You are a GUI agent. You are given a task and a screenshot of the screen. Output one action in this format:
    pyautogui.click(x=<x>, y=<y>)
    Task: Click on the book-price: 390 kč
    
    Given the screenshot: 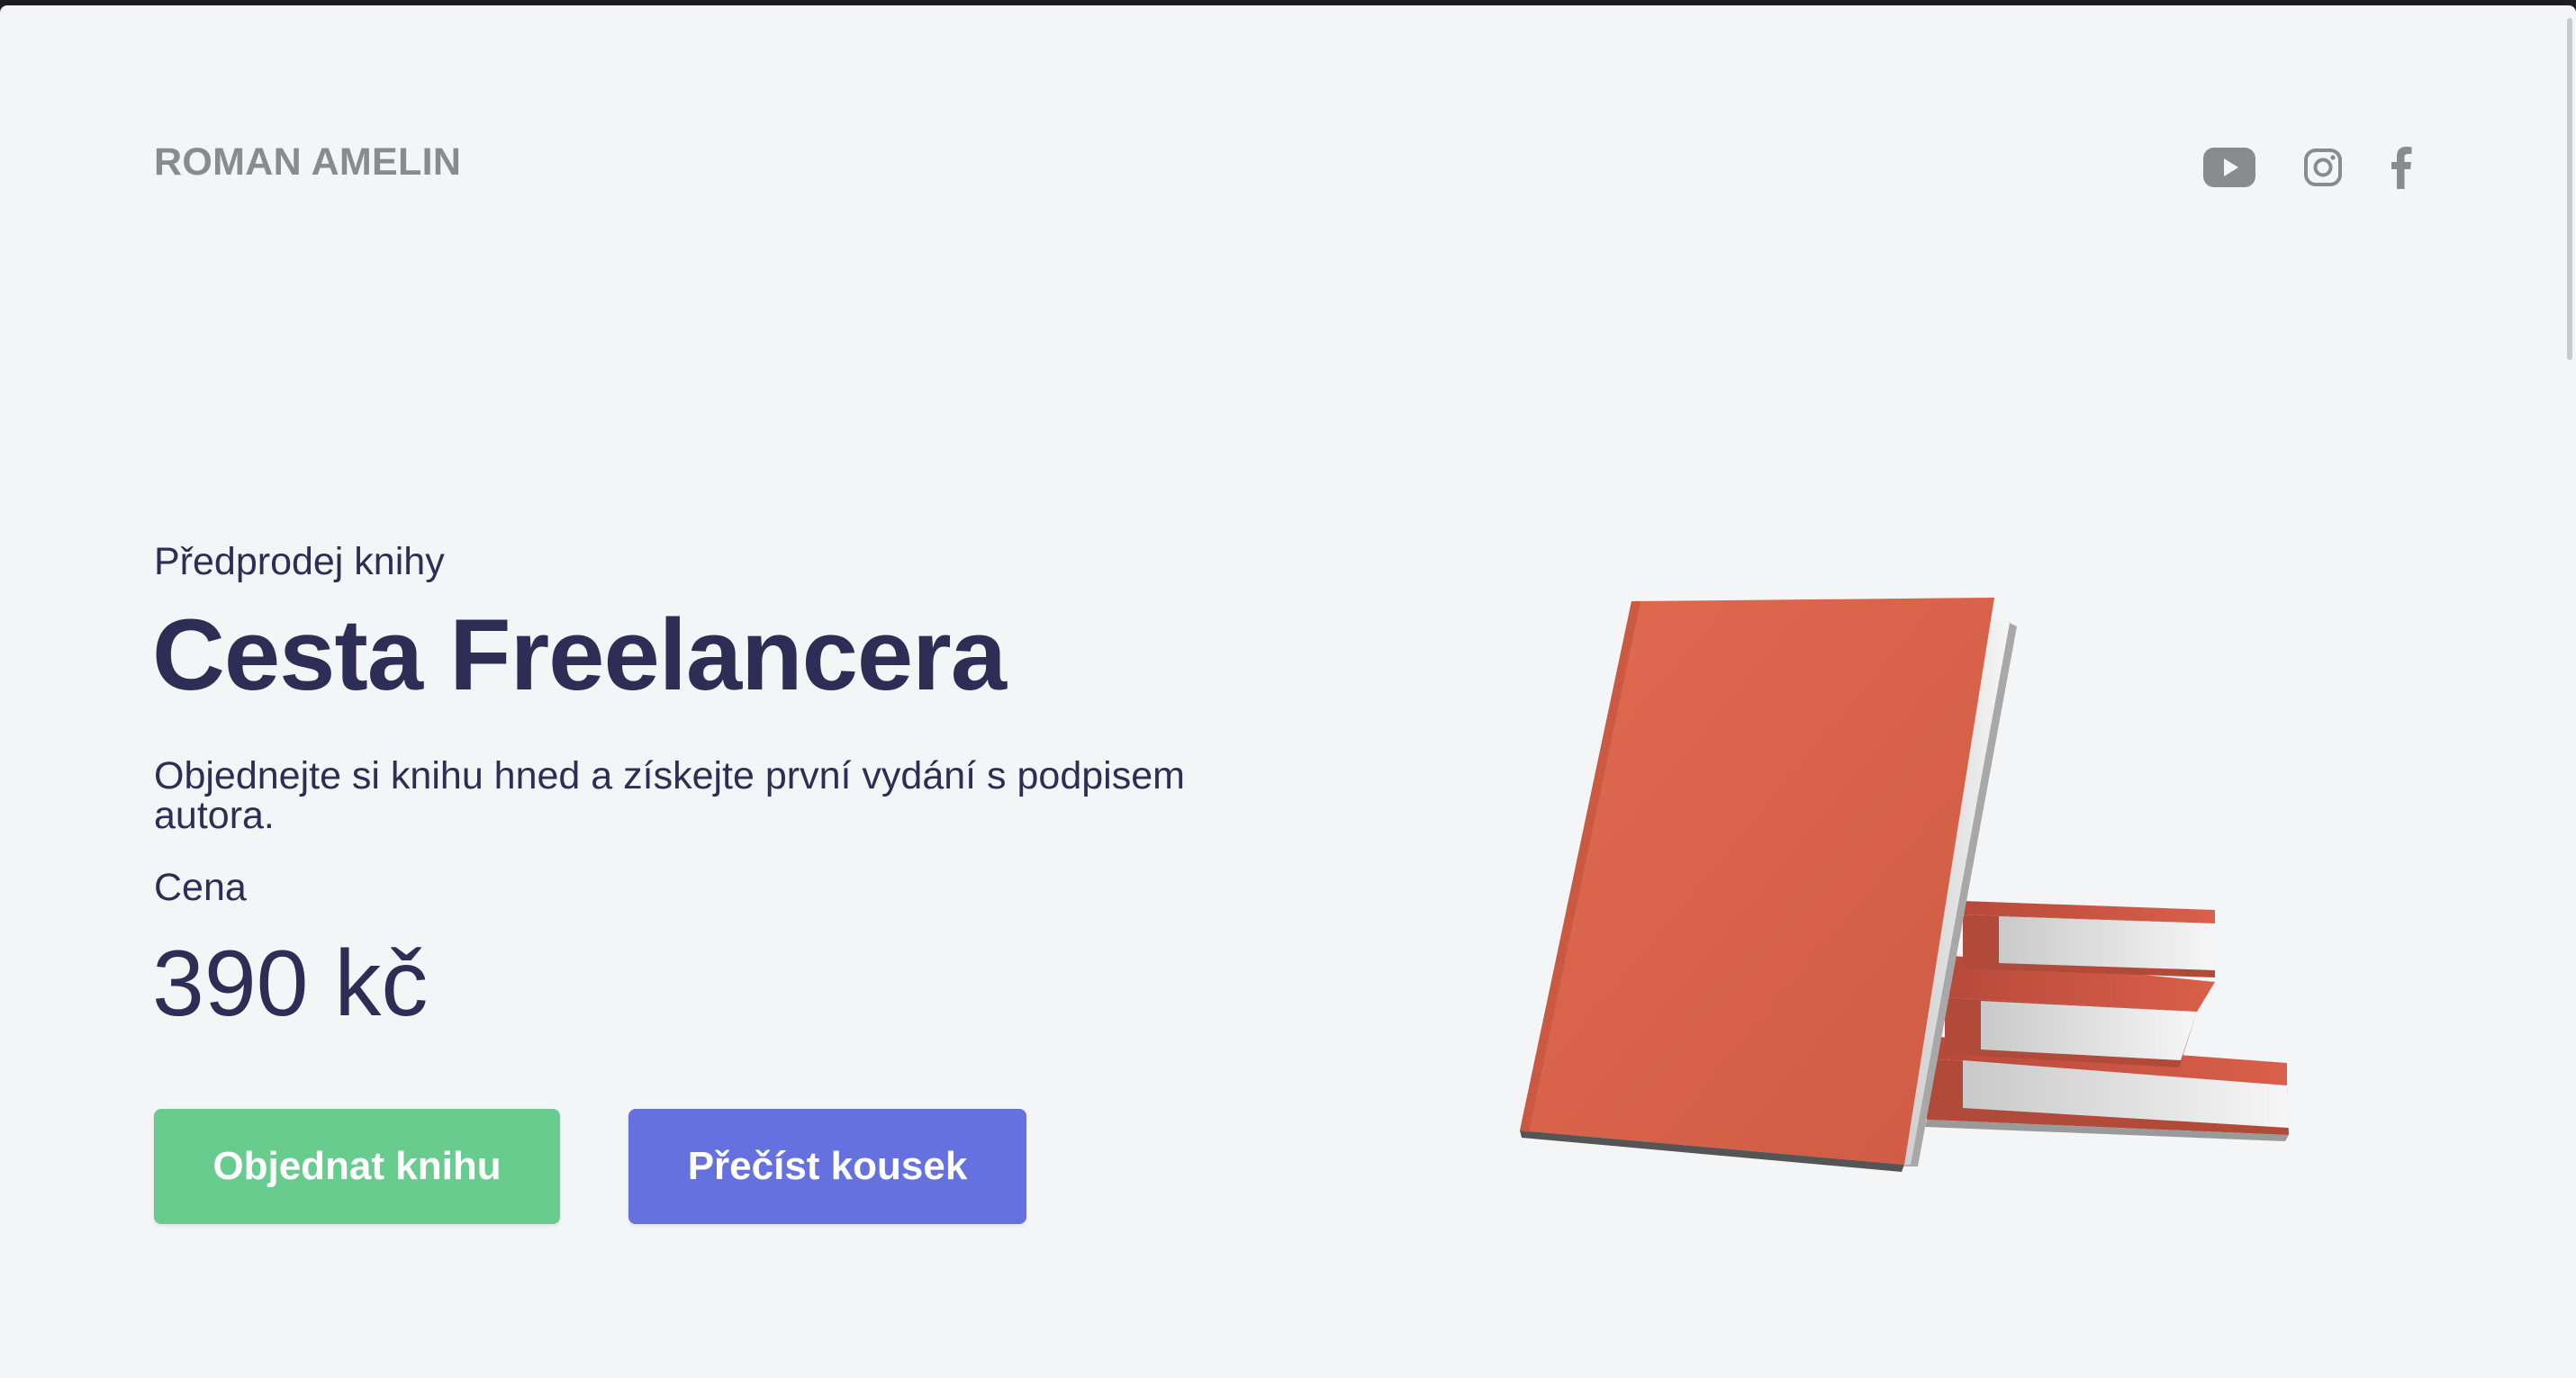 What is the action you would take?
    pyautogui.click(x=290, y=984)
    